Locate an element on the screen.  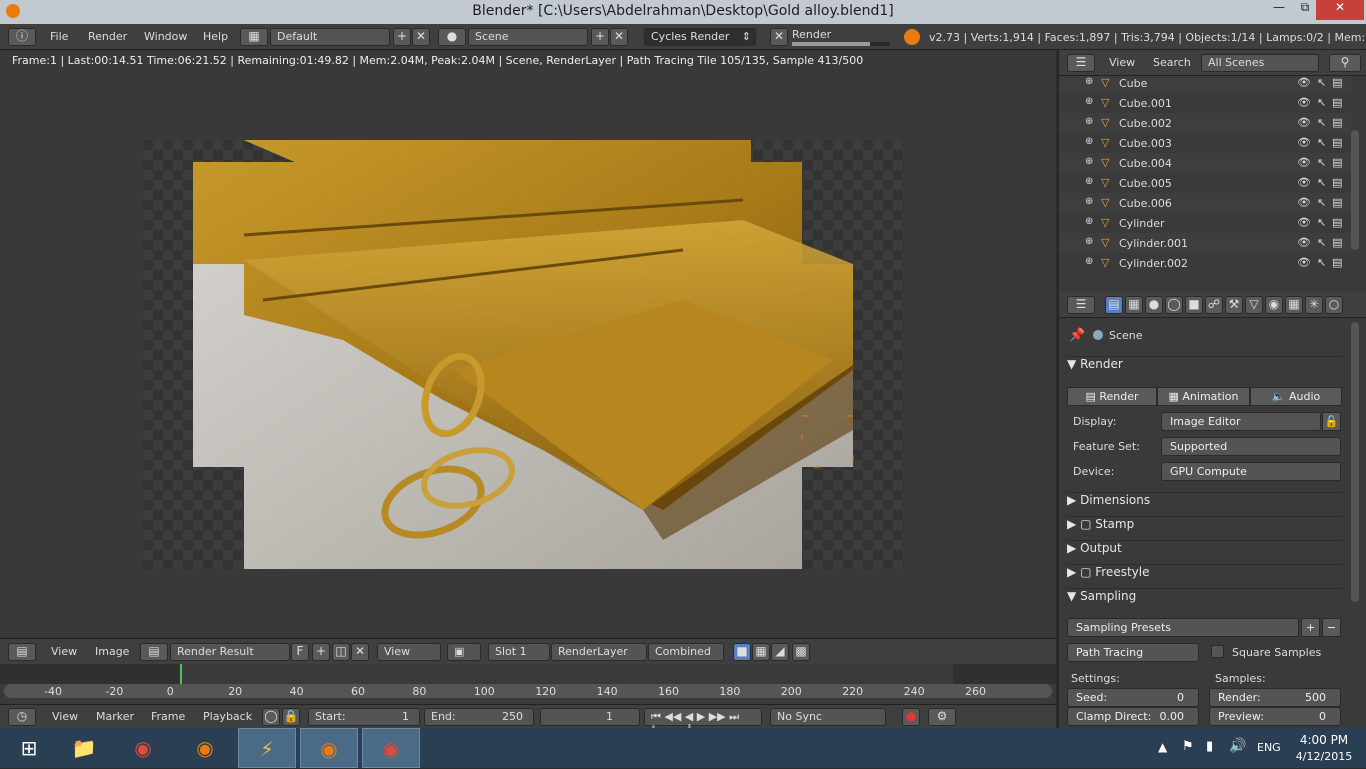
flag-icon: ⚑ is located at coordinates (1188, 746).